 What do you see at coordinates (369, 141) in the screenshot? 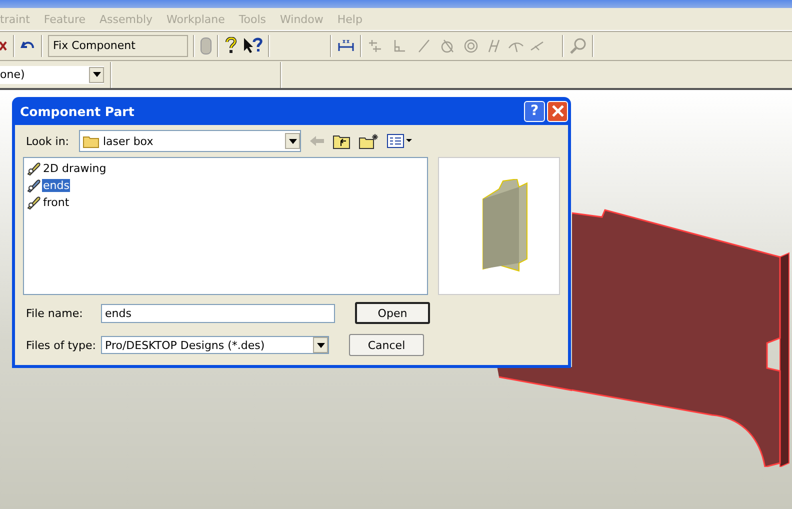
I see `new-folder-icon` at bounding box center [369, 141].